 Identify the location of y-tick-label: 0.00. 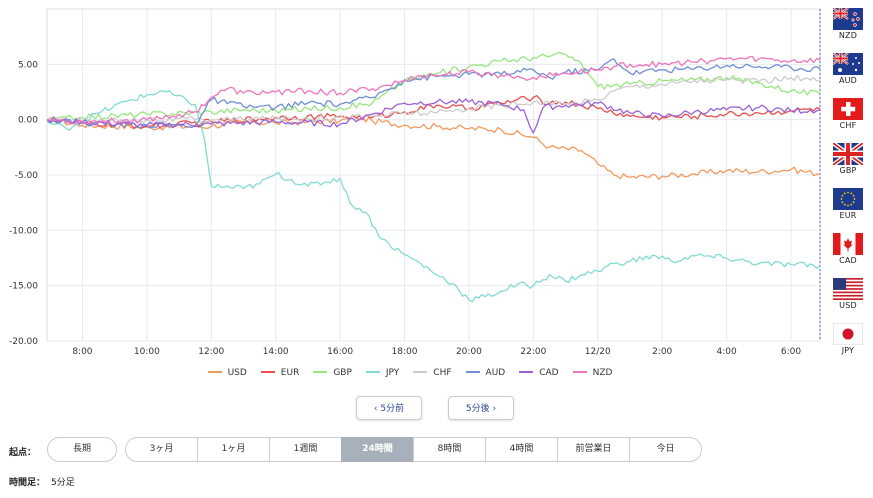
(28, 121).